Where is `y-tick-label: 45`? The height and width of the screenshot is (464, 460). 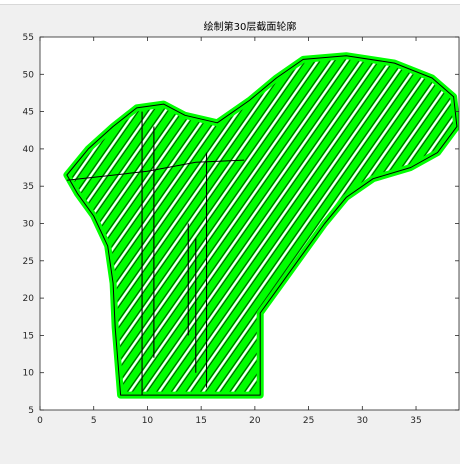 y-tick-label: 45 is located at coordinates (28, 113).